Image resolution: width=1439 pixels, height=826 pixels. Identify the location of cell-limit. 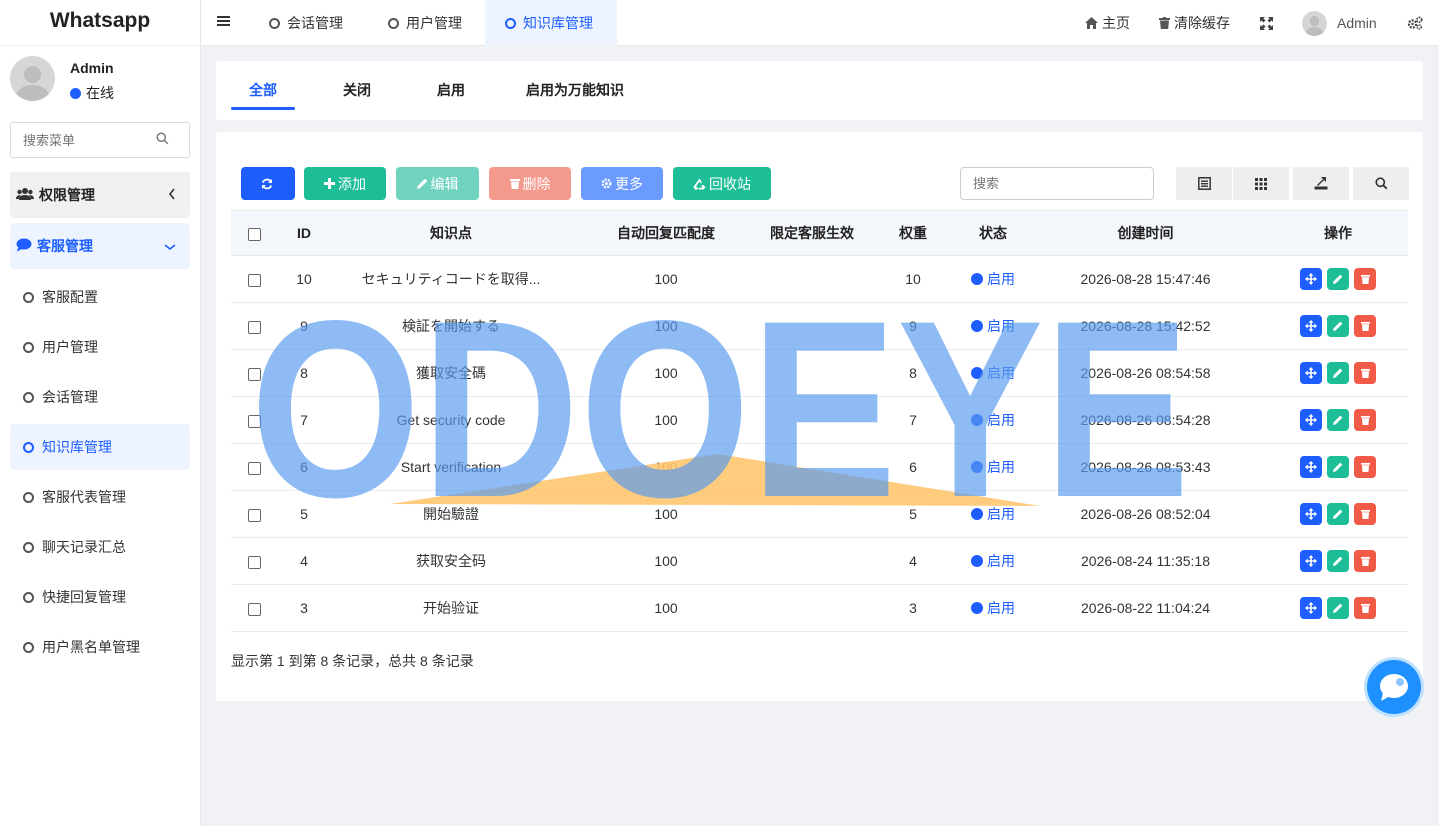
(812, 326).